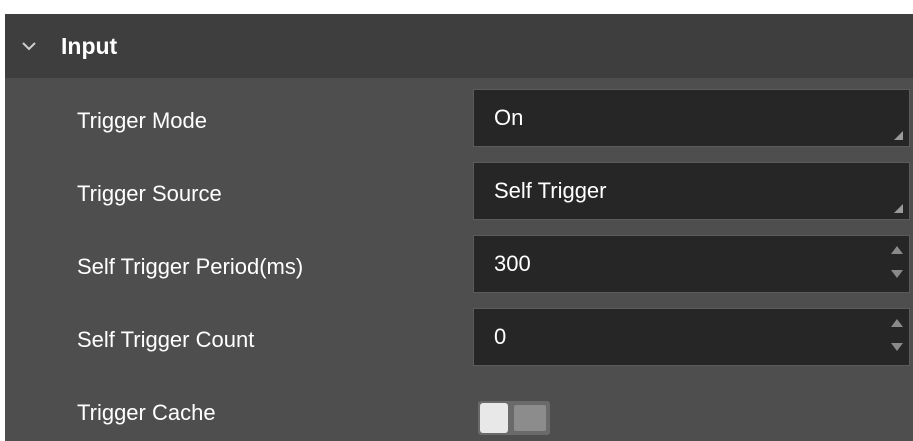 The image size is (913, 441). Describe the element at coordinates (146, 412) in the screenshot. I see `trigger-cache-label: Trigger Cache` at that location.